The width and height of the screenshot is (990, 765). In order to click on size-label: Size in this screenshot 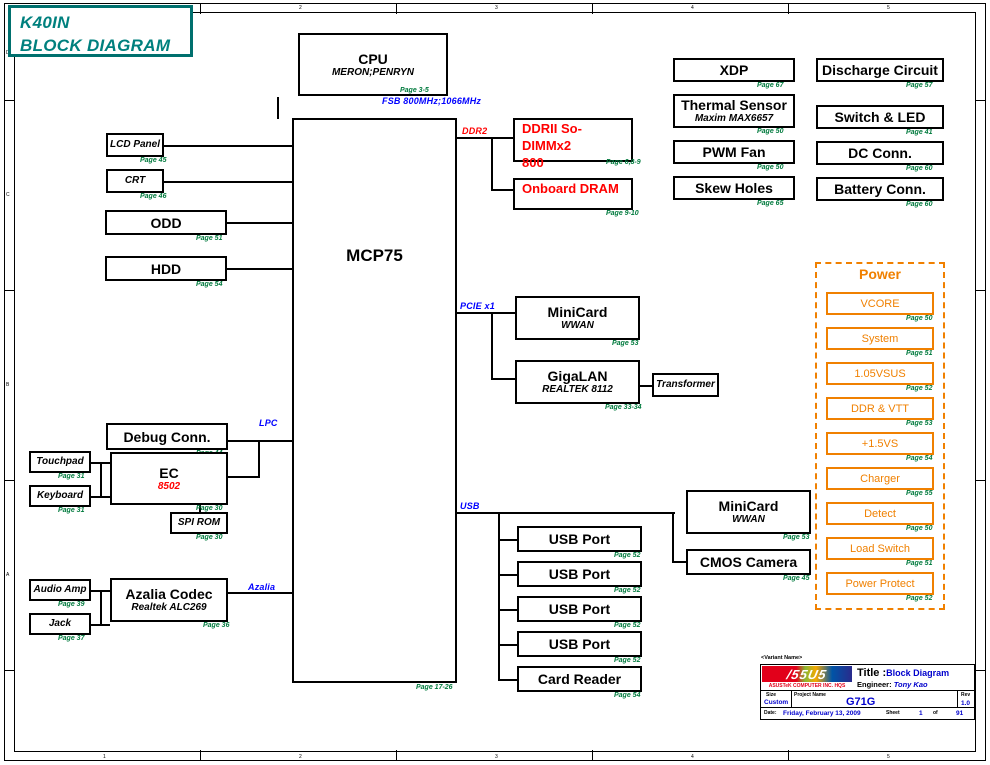, I will do `click(771, 695)`.